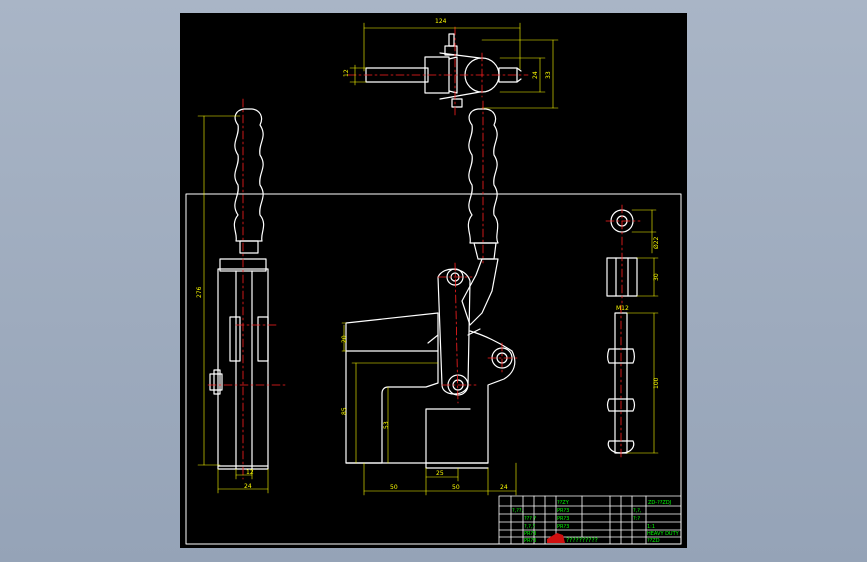 This screenshot has height=562, width=867. Describe the element at coordinates (563, 527) in the screenshot. I see `tb-cell-10: PR?3` at that location.